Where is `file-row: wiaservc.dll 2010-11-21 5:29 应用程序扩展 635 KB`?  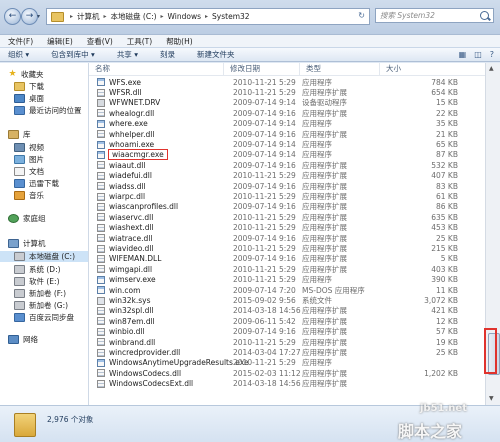
file-row: wiaservc.dll 2010-11-21 5:29 应用程序扩展 635 KB is located at coordinates (287, 217).